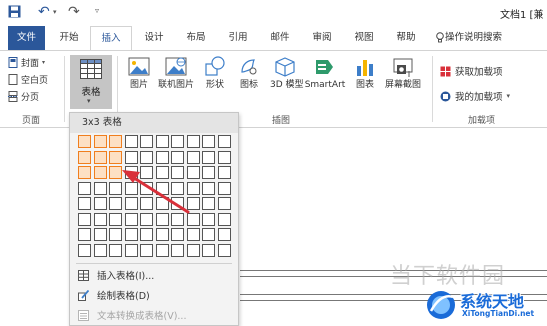 This screenshot has width=547, height=326. Describe the element at coordinates (139, 73) in the screenshot. I see `picture-button: 图片` at that location.